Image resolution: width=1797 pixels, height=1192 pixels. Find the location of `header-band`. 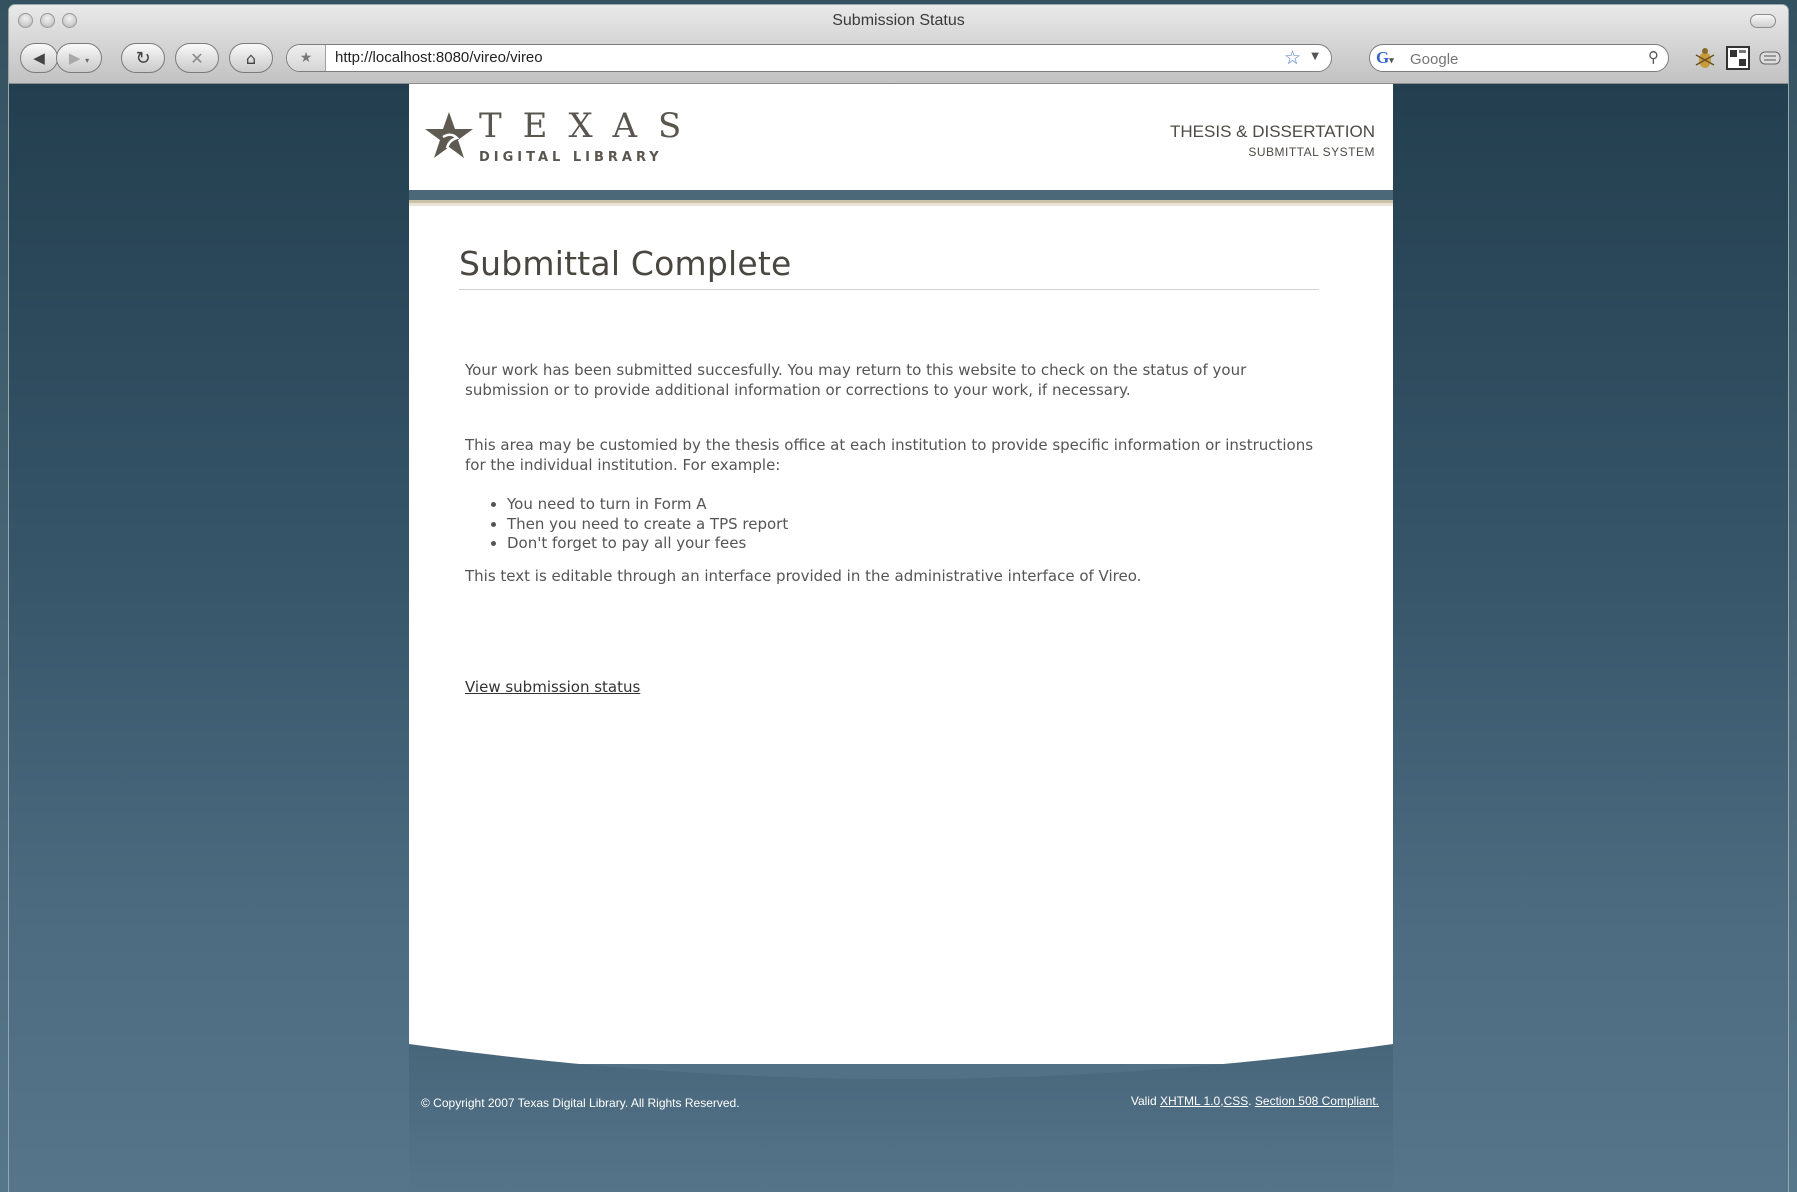

header-band is located at coordinates (901, 195).